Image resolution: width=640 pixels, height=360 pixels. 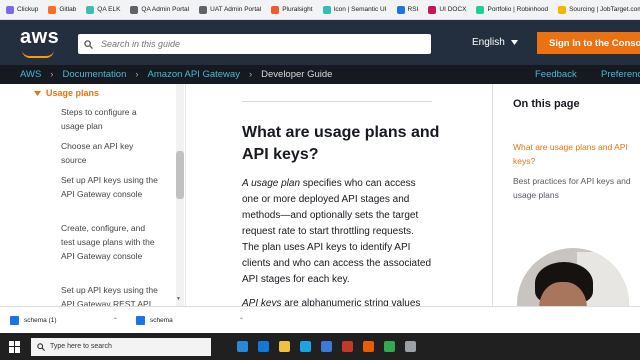 What do you see at coordinates (39, 37) in the screenshot?
I see `aws-logo: aws` at bounding box center [39, 37].